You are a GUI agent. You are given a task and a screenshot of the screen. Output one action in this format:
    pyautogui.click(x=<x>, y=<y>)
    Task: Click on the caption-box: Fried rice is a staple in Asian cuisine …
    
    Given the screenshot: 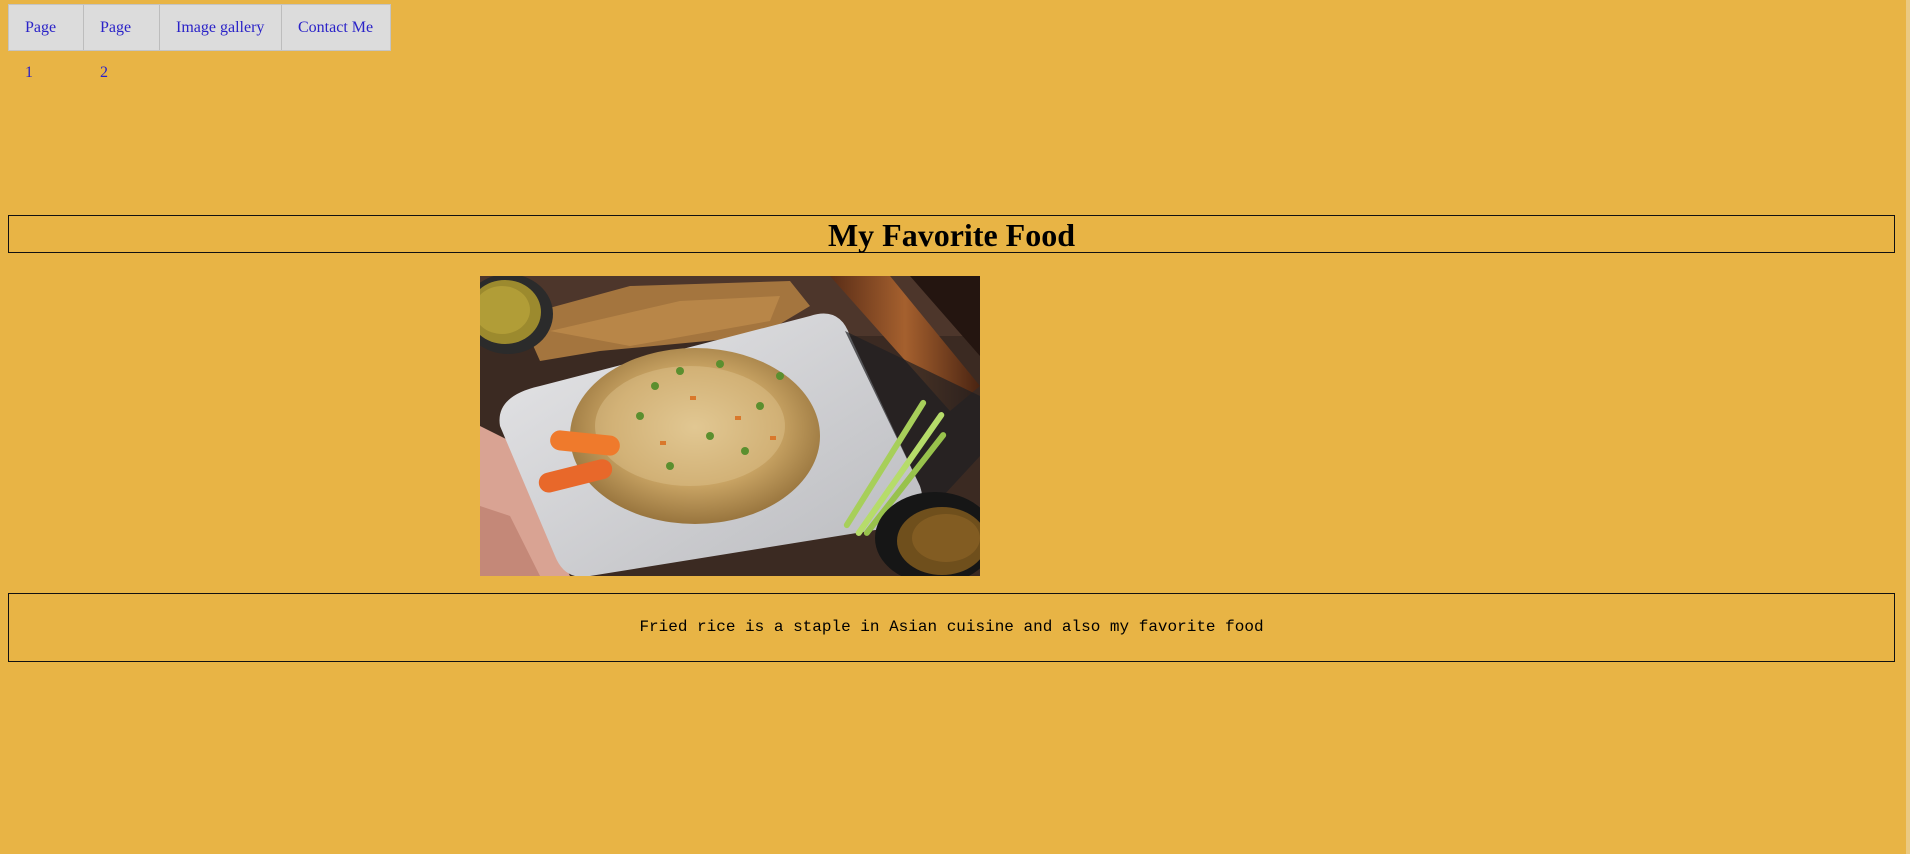 What is the action you would take?
    pyautogui.click(x=951, y=627)
    